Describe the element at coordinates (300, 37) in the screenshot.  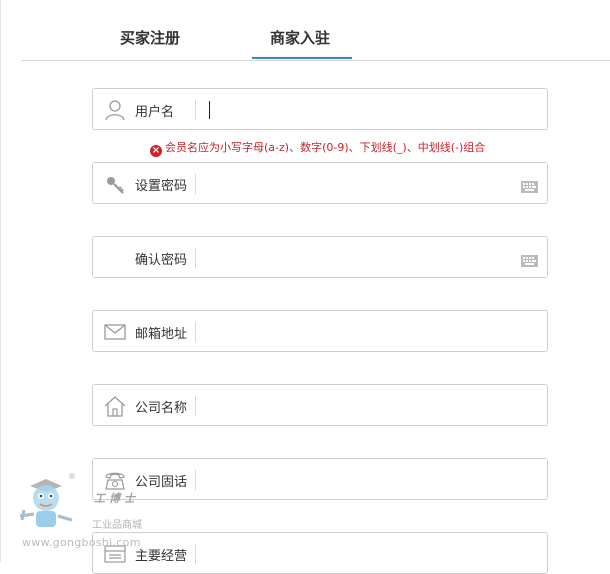
I see `tab-merchant-register: 商家入驻` at that location.